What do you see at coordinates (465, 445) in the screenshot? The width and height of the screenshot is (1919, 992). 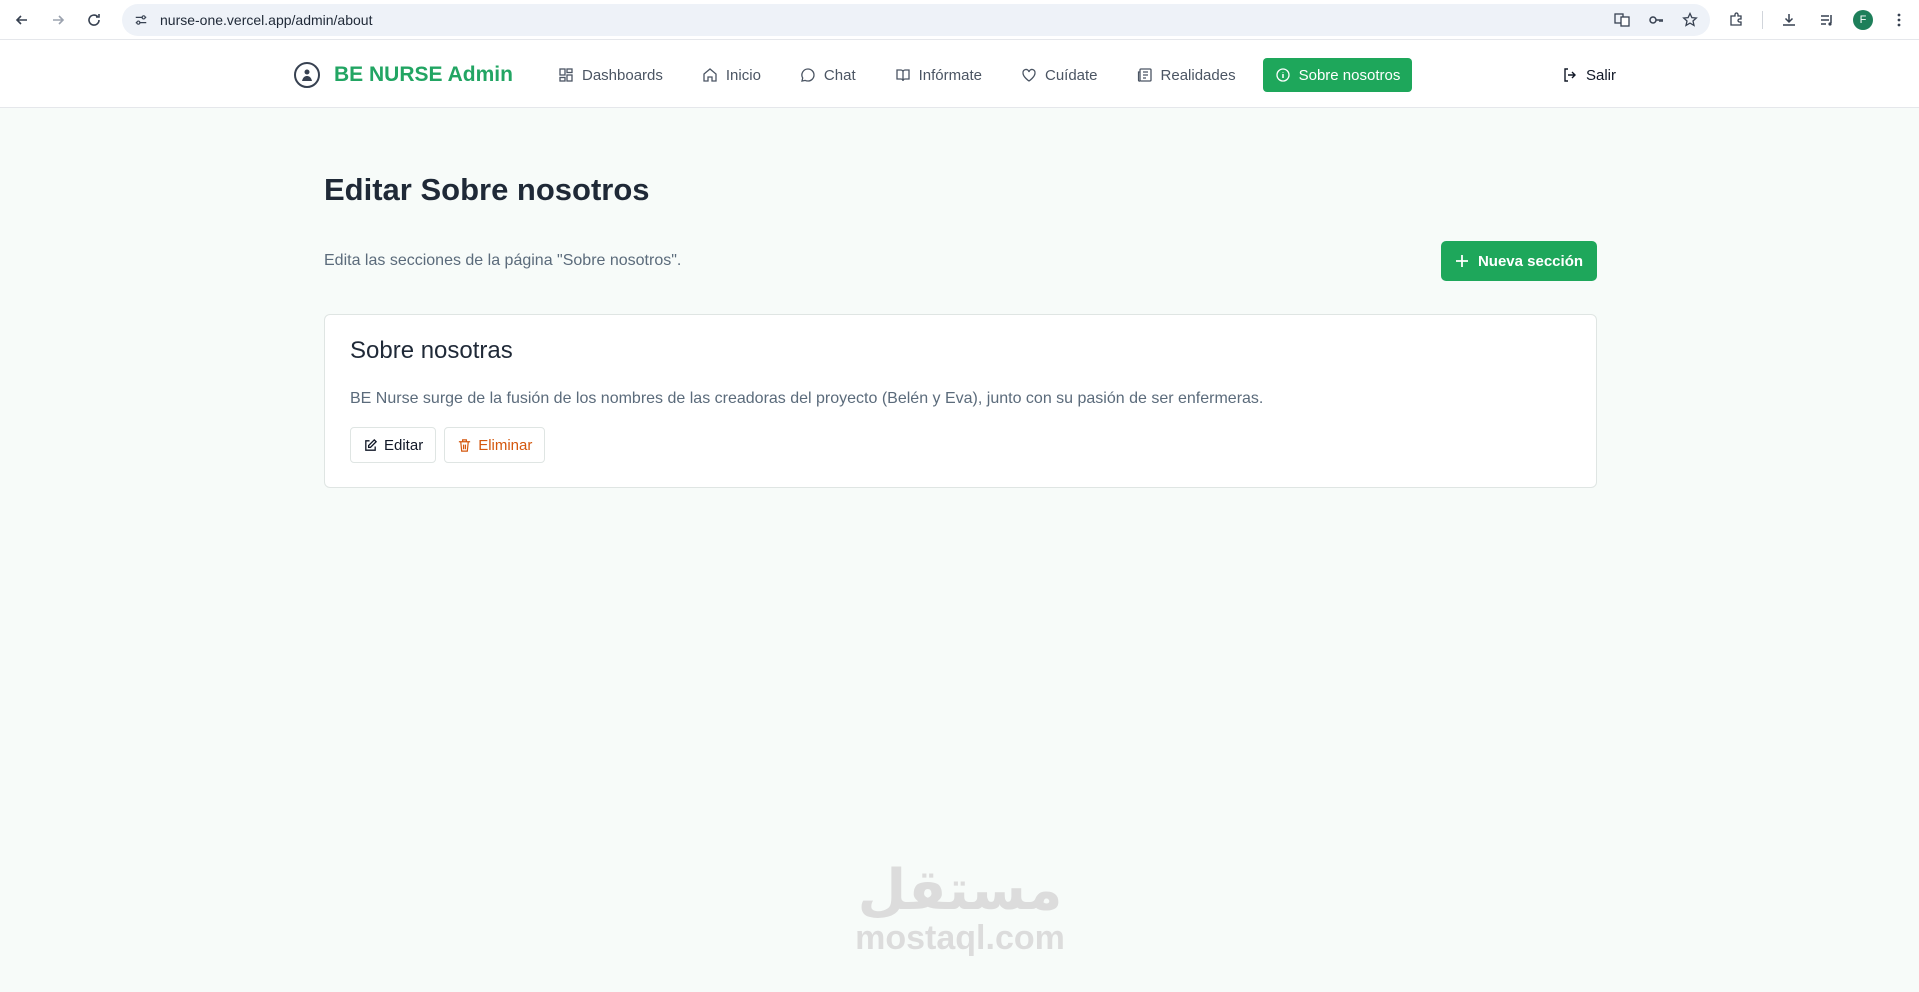 I see `trash-icon` at bounding box center [465, 445].